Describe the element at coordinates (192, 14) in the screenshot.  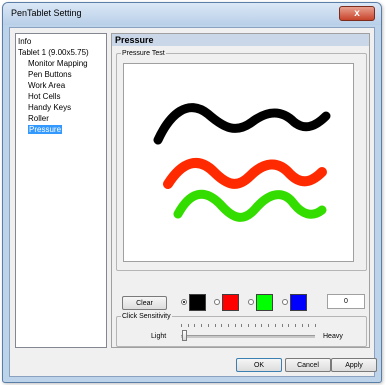
I see `title-bar: PenTablet Setting x` at that location.